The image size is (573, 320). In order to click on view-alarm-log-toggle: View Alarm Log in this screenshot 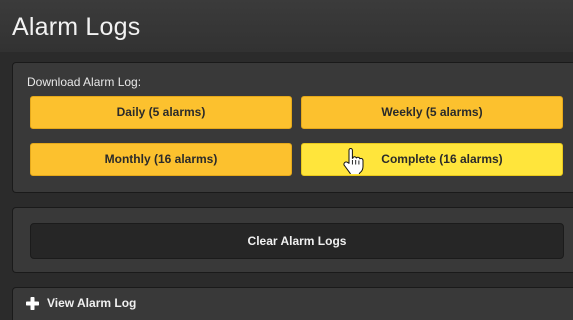, I will do `click(81, 303)`.